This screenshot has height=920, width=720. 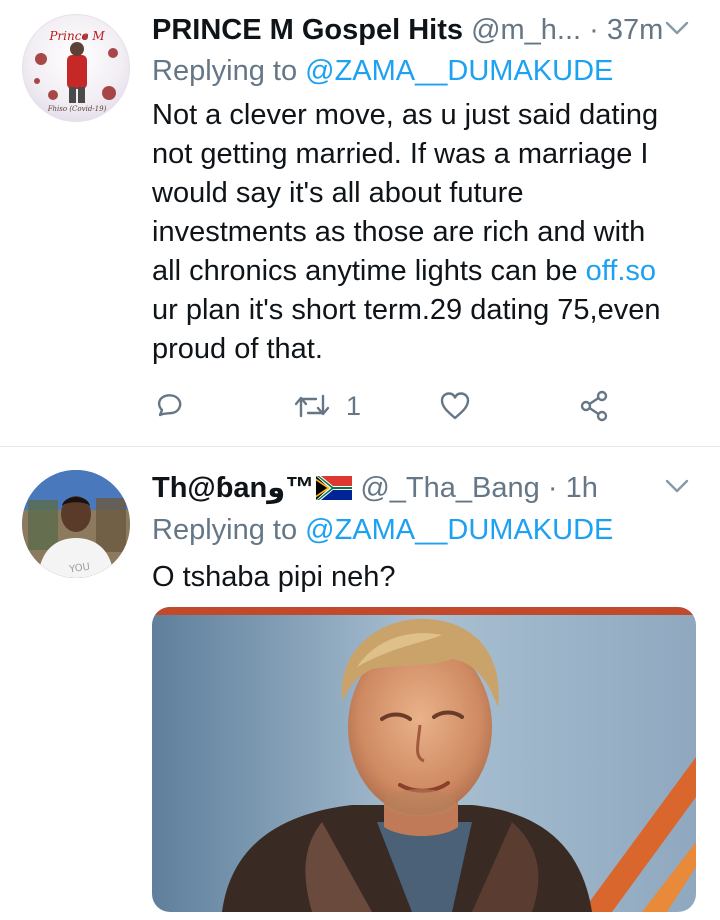 What do you see at coordinates (405, 115) in the screenshot?
I see `tweet-line: Not a clever move, as u just said dating` at bounding box center [405, 115].